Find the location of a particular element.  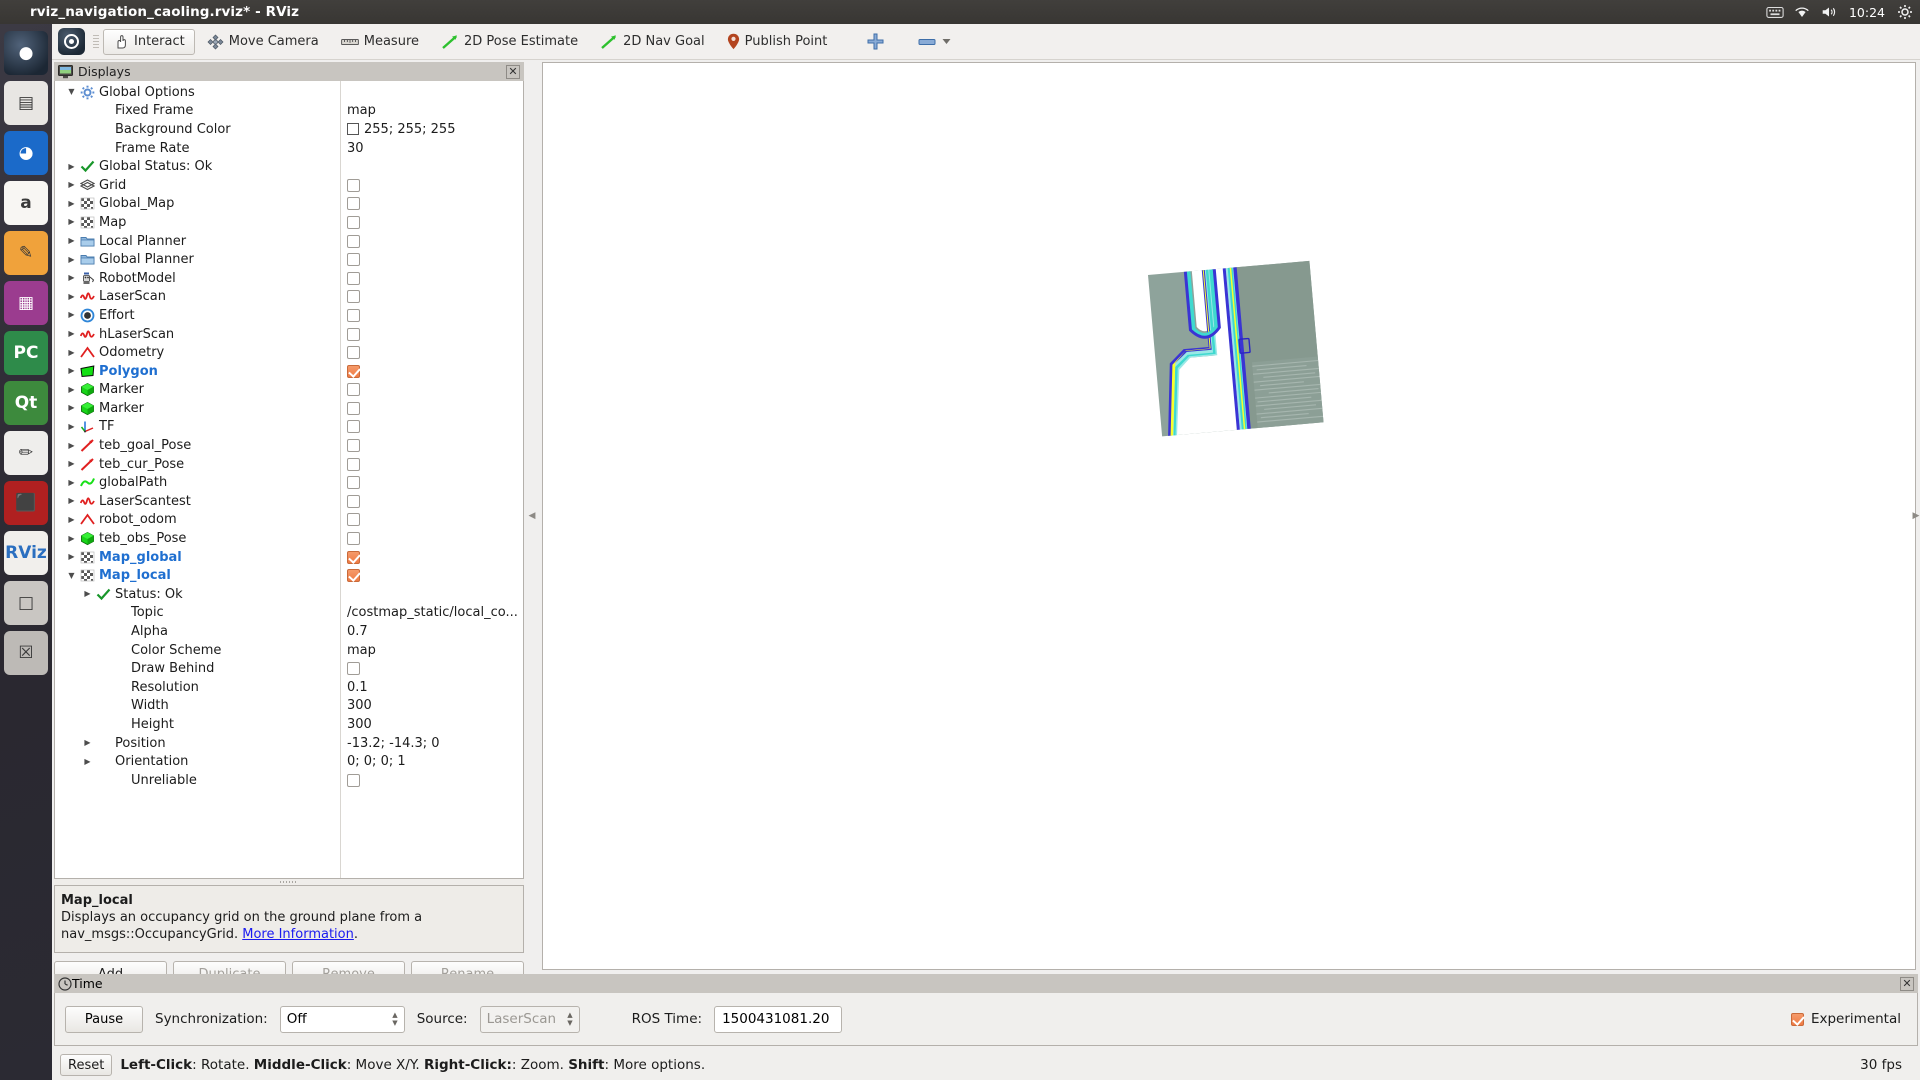

keyboard-icon is located at coordinates (1775, 12).